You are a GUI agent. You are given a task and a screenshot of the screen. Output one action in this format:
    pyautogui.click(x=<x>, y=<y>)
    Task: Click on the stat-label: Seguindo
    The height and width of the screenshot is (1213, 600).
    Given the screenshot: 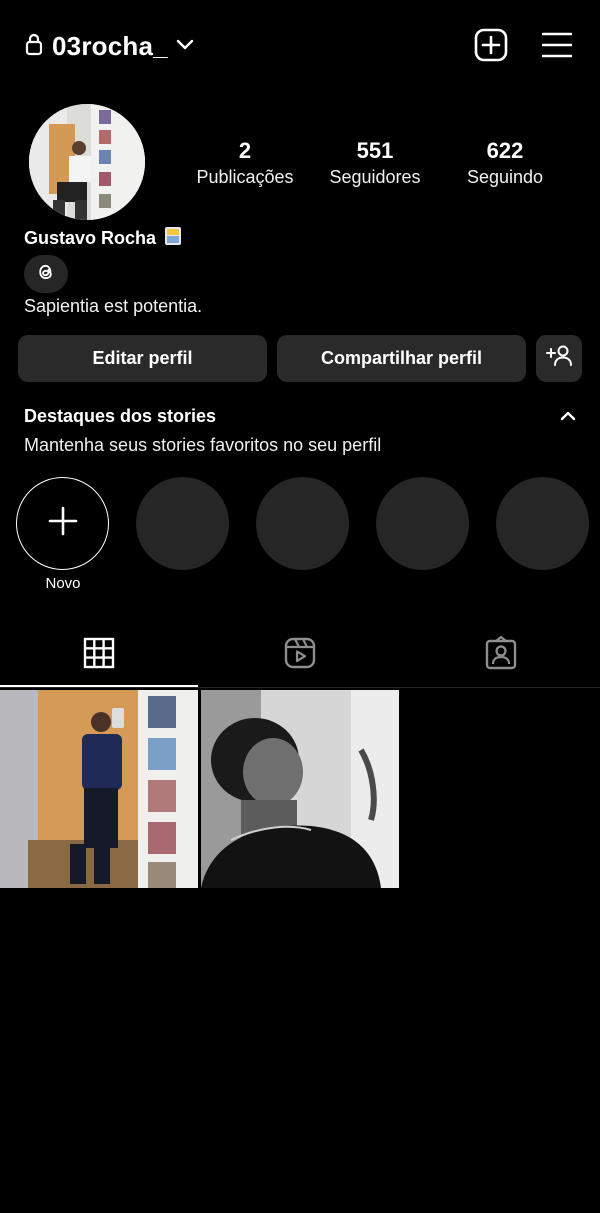 What is the action you would take?
    pyautogui.click(x=505, y=177)
    